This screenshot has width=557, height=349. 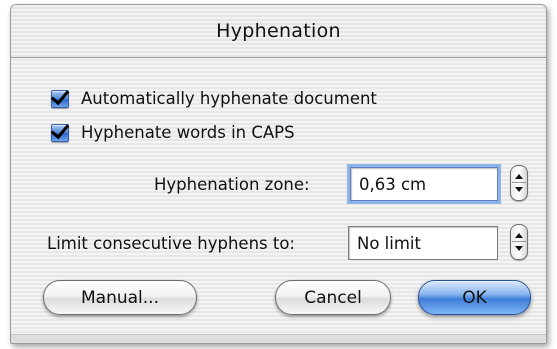 I want to click on hyphenation-zone-stepper, so click(x=519, y=183).